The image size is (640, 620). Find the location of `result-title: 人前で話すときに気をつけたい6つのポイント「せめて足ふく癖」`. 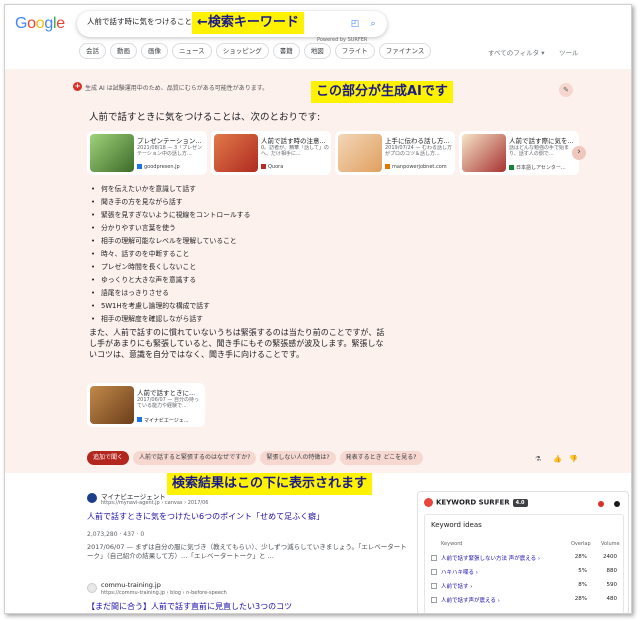

result-title: 人前で話すときに気をつけたい6つのポイント「せめて足ふく癖」 is located at coordinates (205, 516).